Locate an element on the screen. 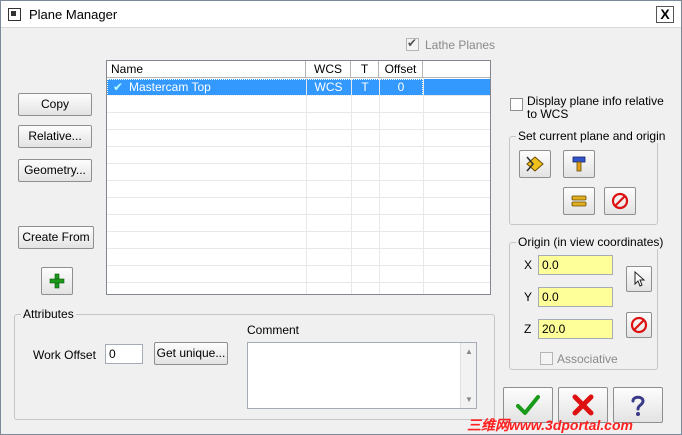 This screenshot has height=435, width=682. table-row: ✔ Mastercam Top WCS T 0 is located at coordinates (298, 87).